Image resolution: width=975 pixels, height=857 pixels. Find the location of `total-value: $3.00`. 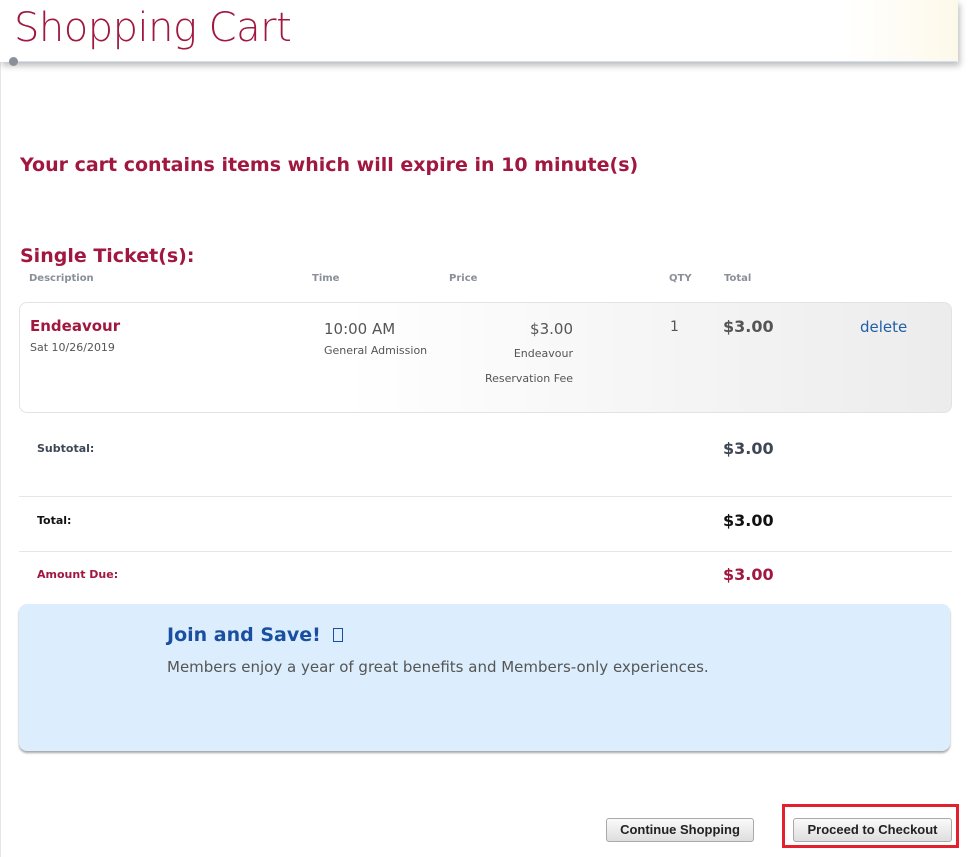

total-value: $3.00 is located at coordinates (748, 520).